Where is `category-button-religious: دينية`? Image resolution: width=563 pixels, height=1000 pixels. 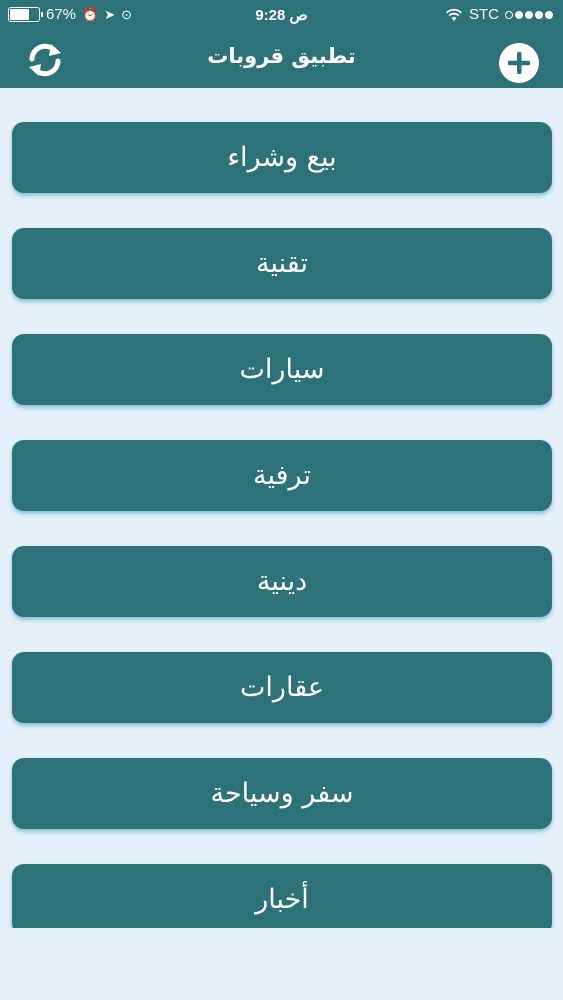
category-button-religious: دينية is located at coordinates (282, 581).